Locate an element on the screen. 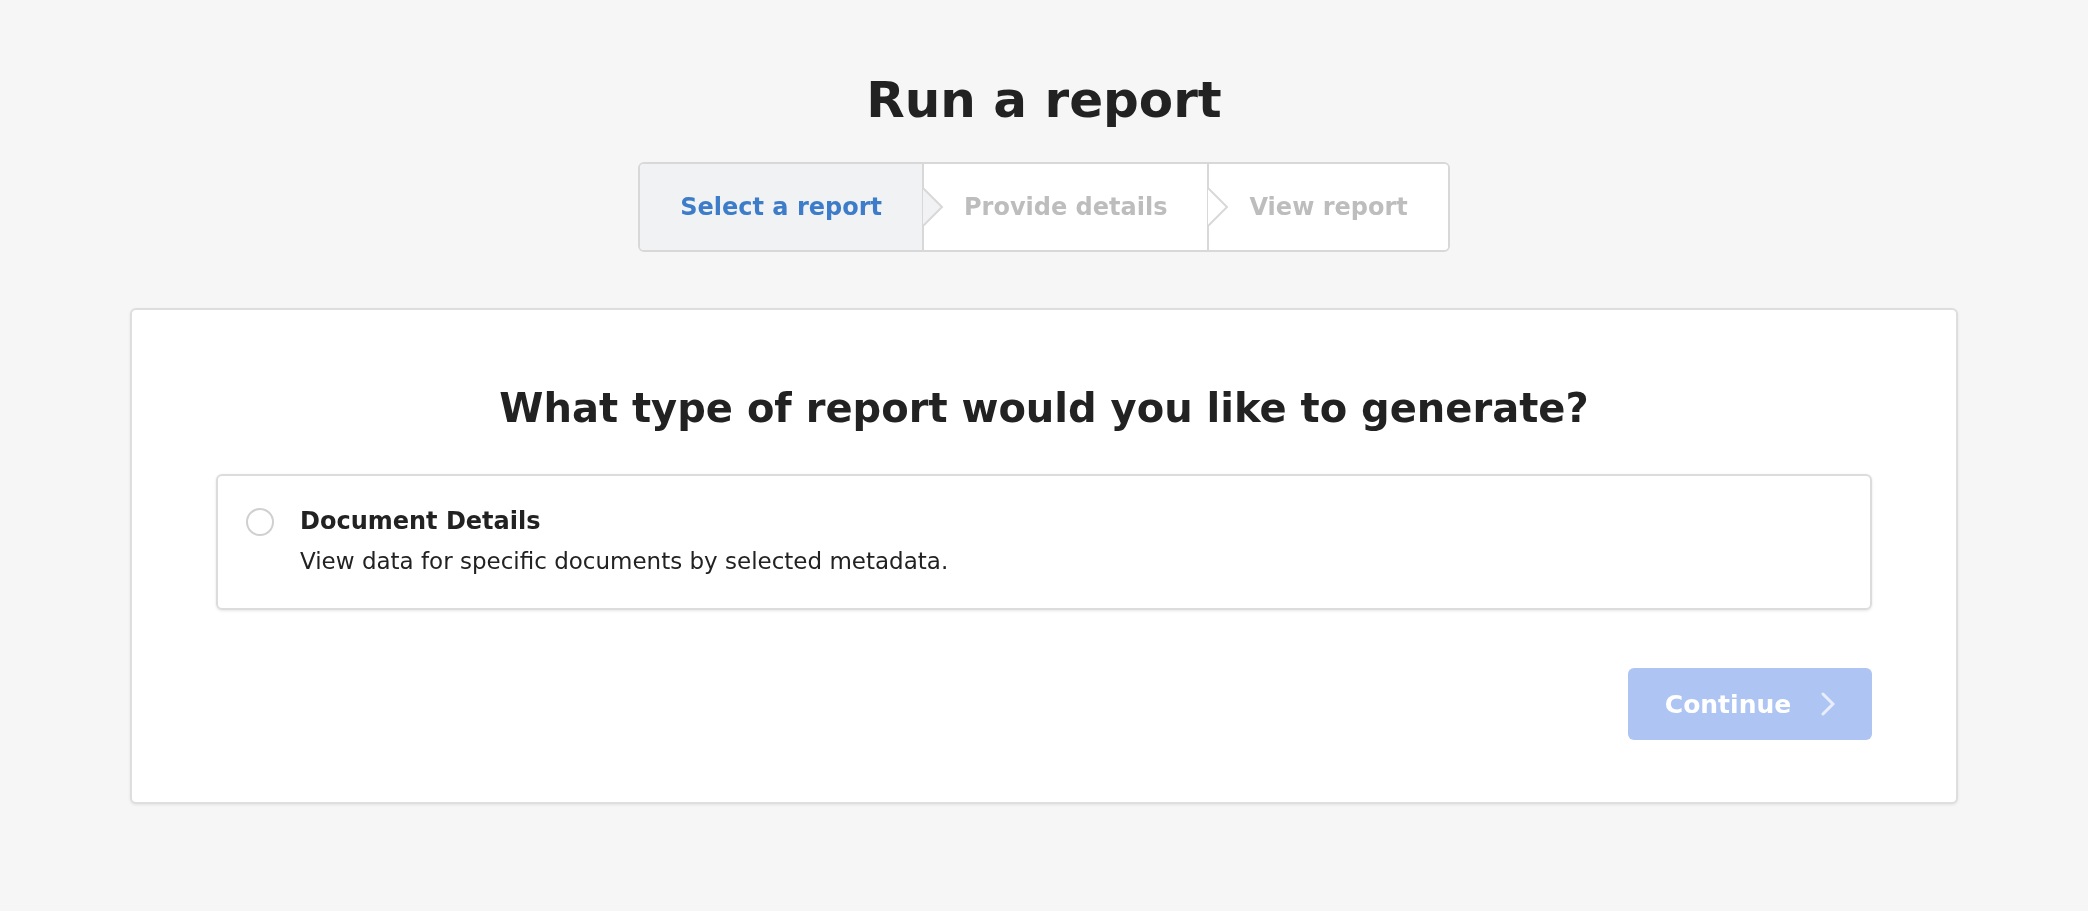 The height and width of the screenshot is (911, 2088). option-title: Document Details is located at coordinates (421, 521).